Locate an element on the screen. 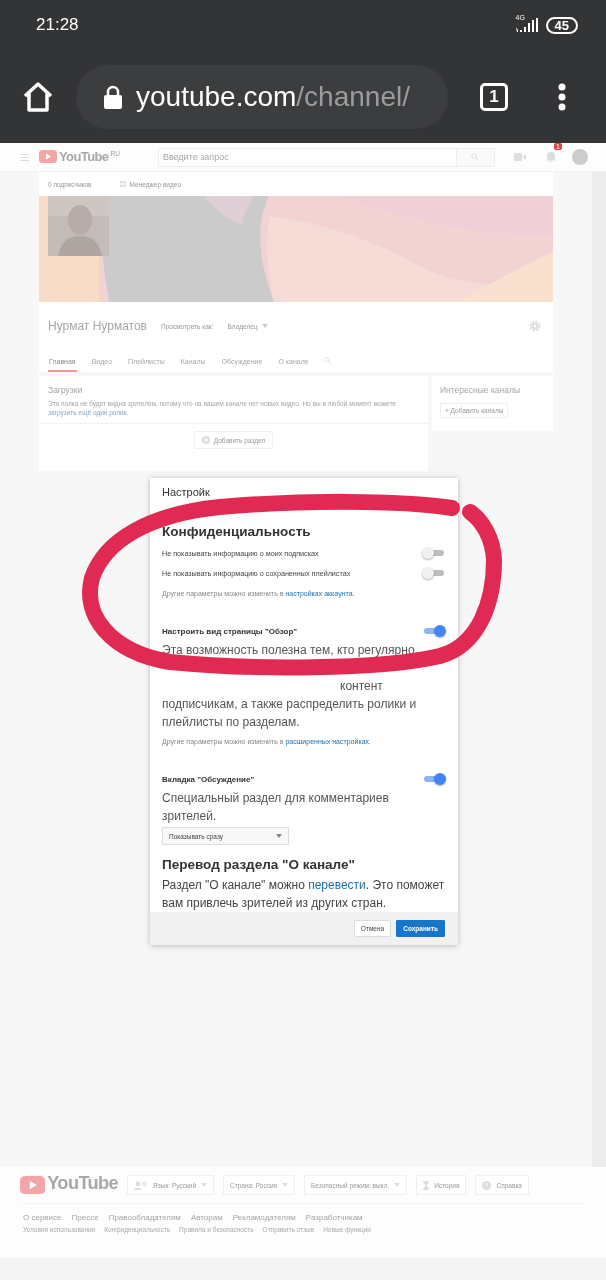 The image size is (606, 1280). footer-link: Авторам is located at coordinates (206, 1217).